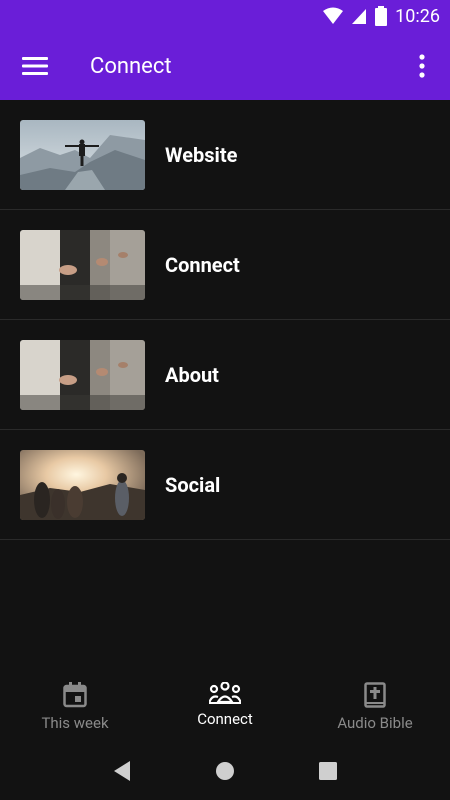  I want to click on calendar-icon, so click(75, 695).